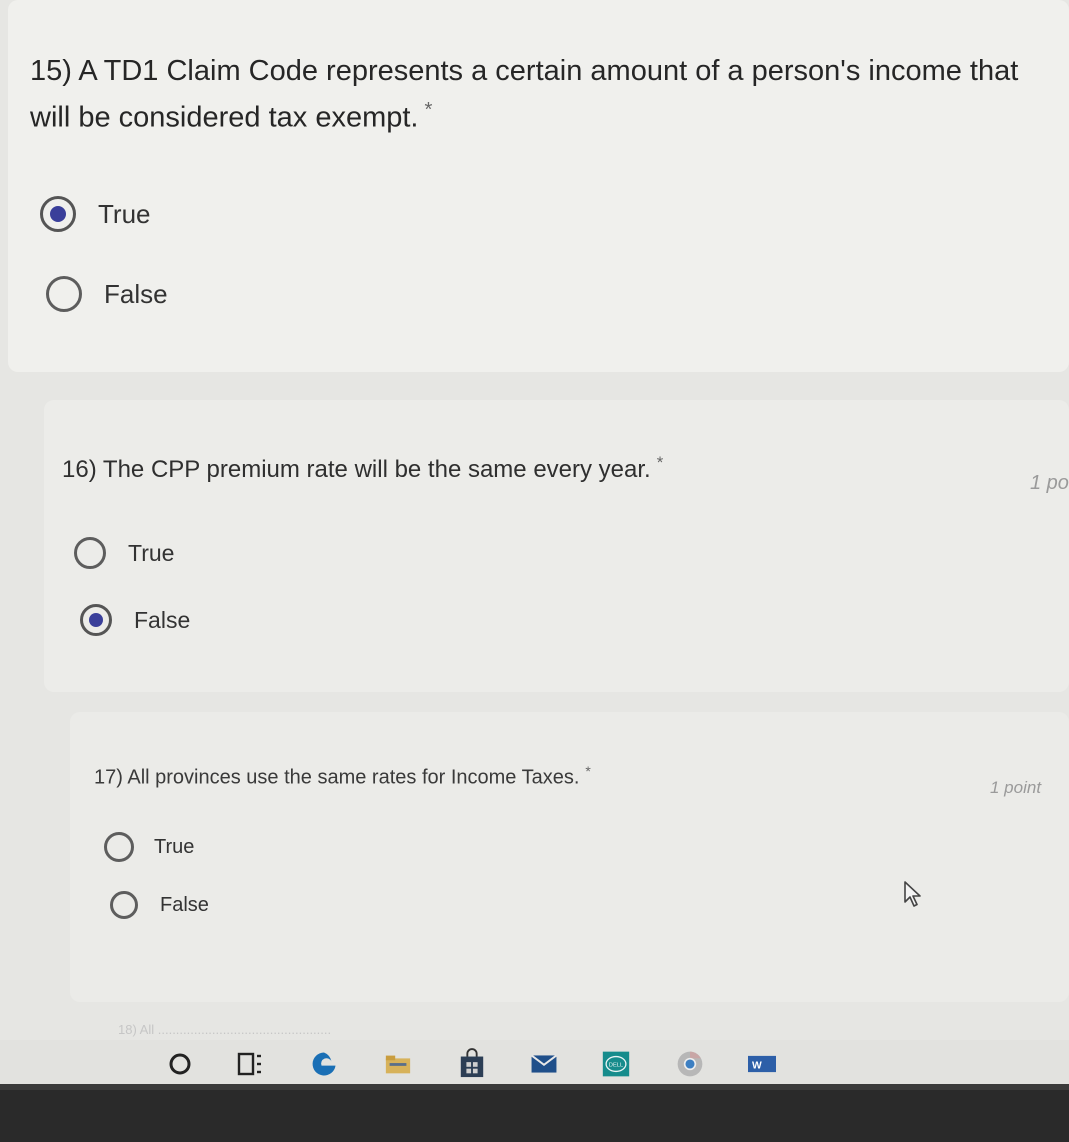 The height and width of the screenshot is (1142, 1069). Describe the element at coordinates (180, 1064) in the screenshot. I see `cortana-search-icon` at that location.